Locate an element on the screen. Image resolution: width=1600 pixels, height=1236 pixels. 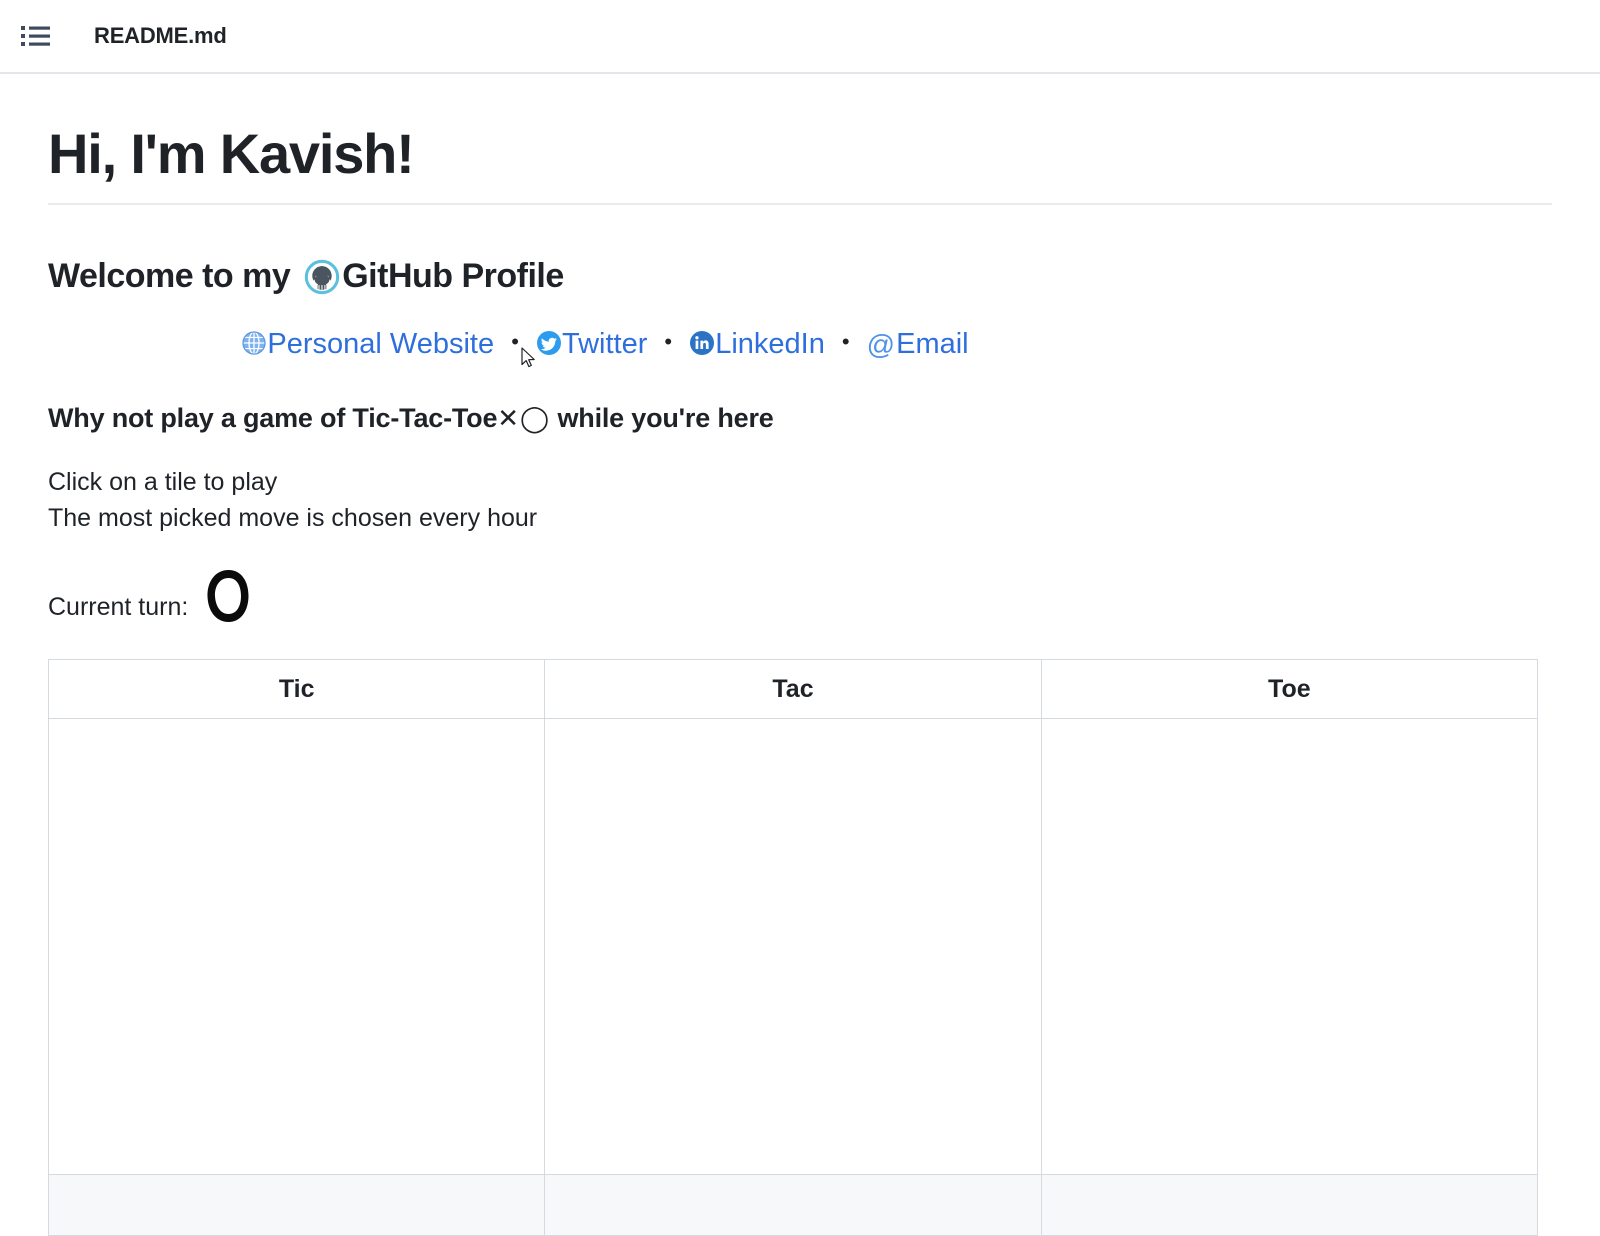
page-title: Hi, I'm Kavish! is located at coordinates (800, 164).